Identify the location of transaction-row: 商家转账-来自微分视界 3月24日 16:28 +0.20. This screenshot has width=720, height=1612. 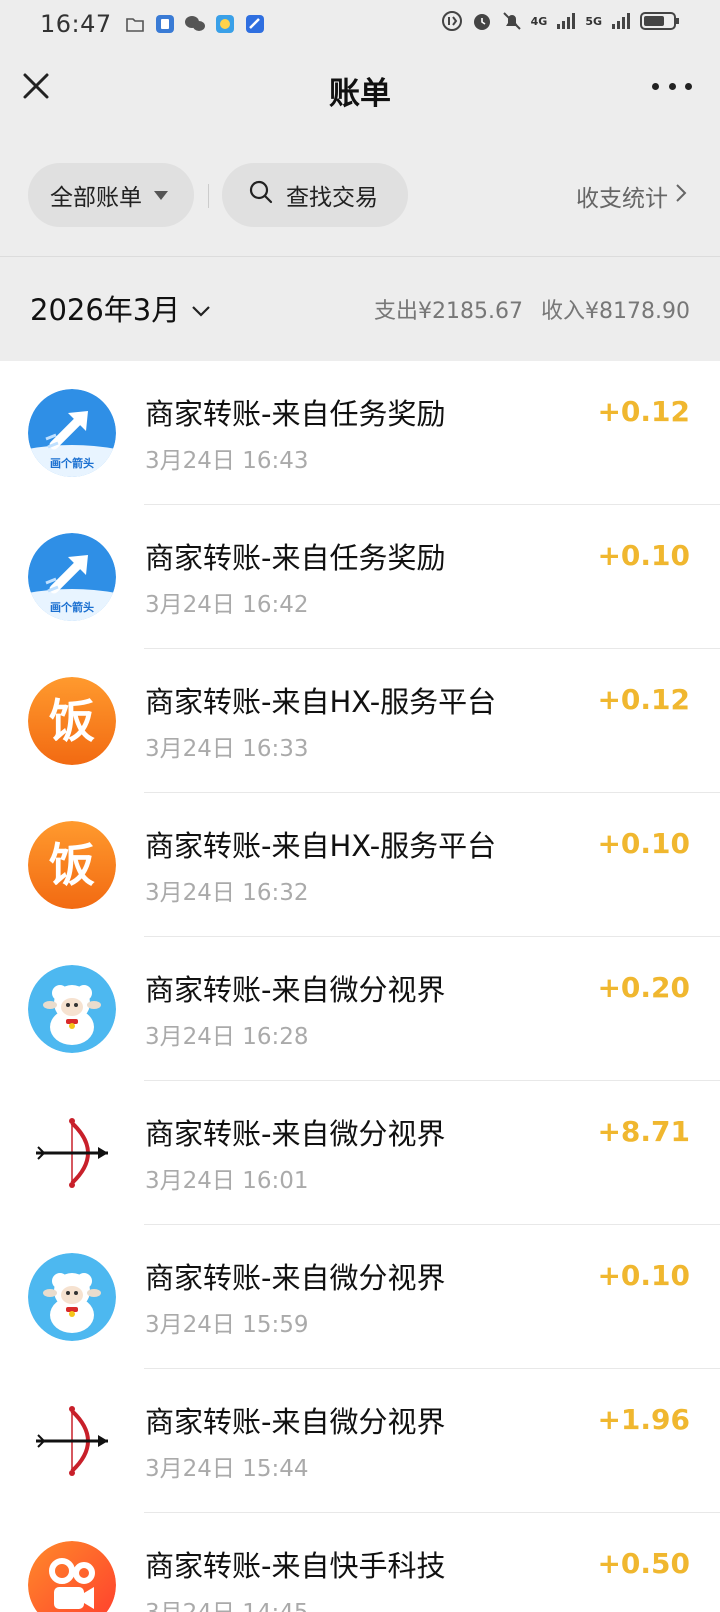
(360, 1009).